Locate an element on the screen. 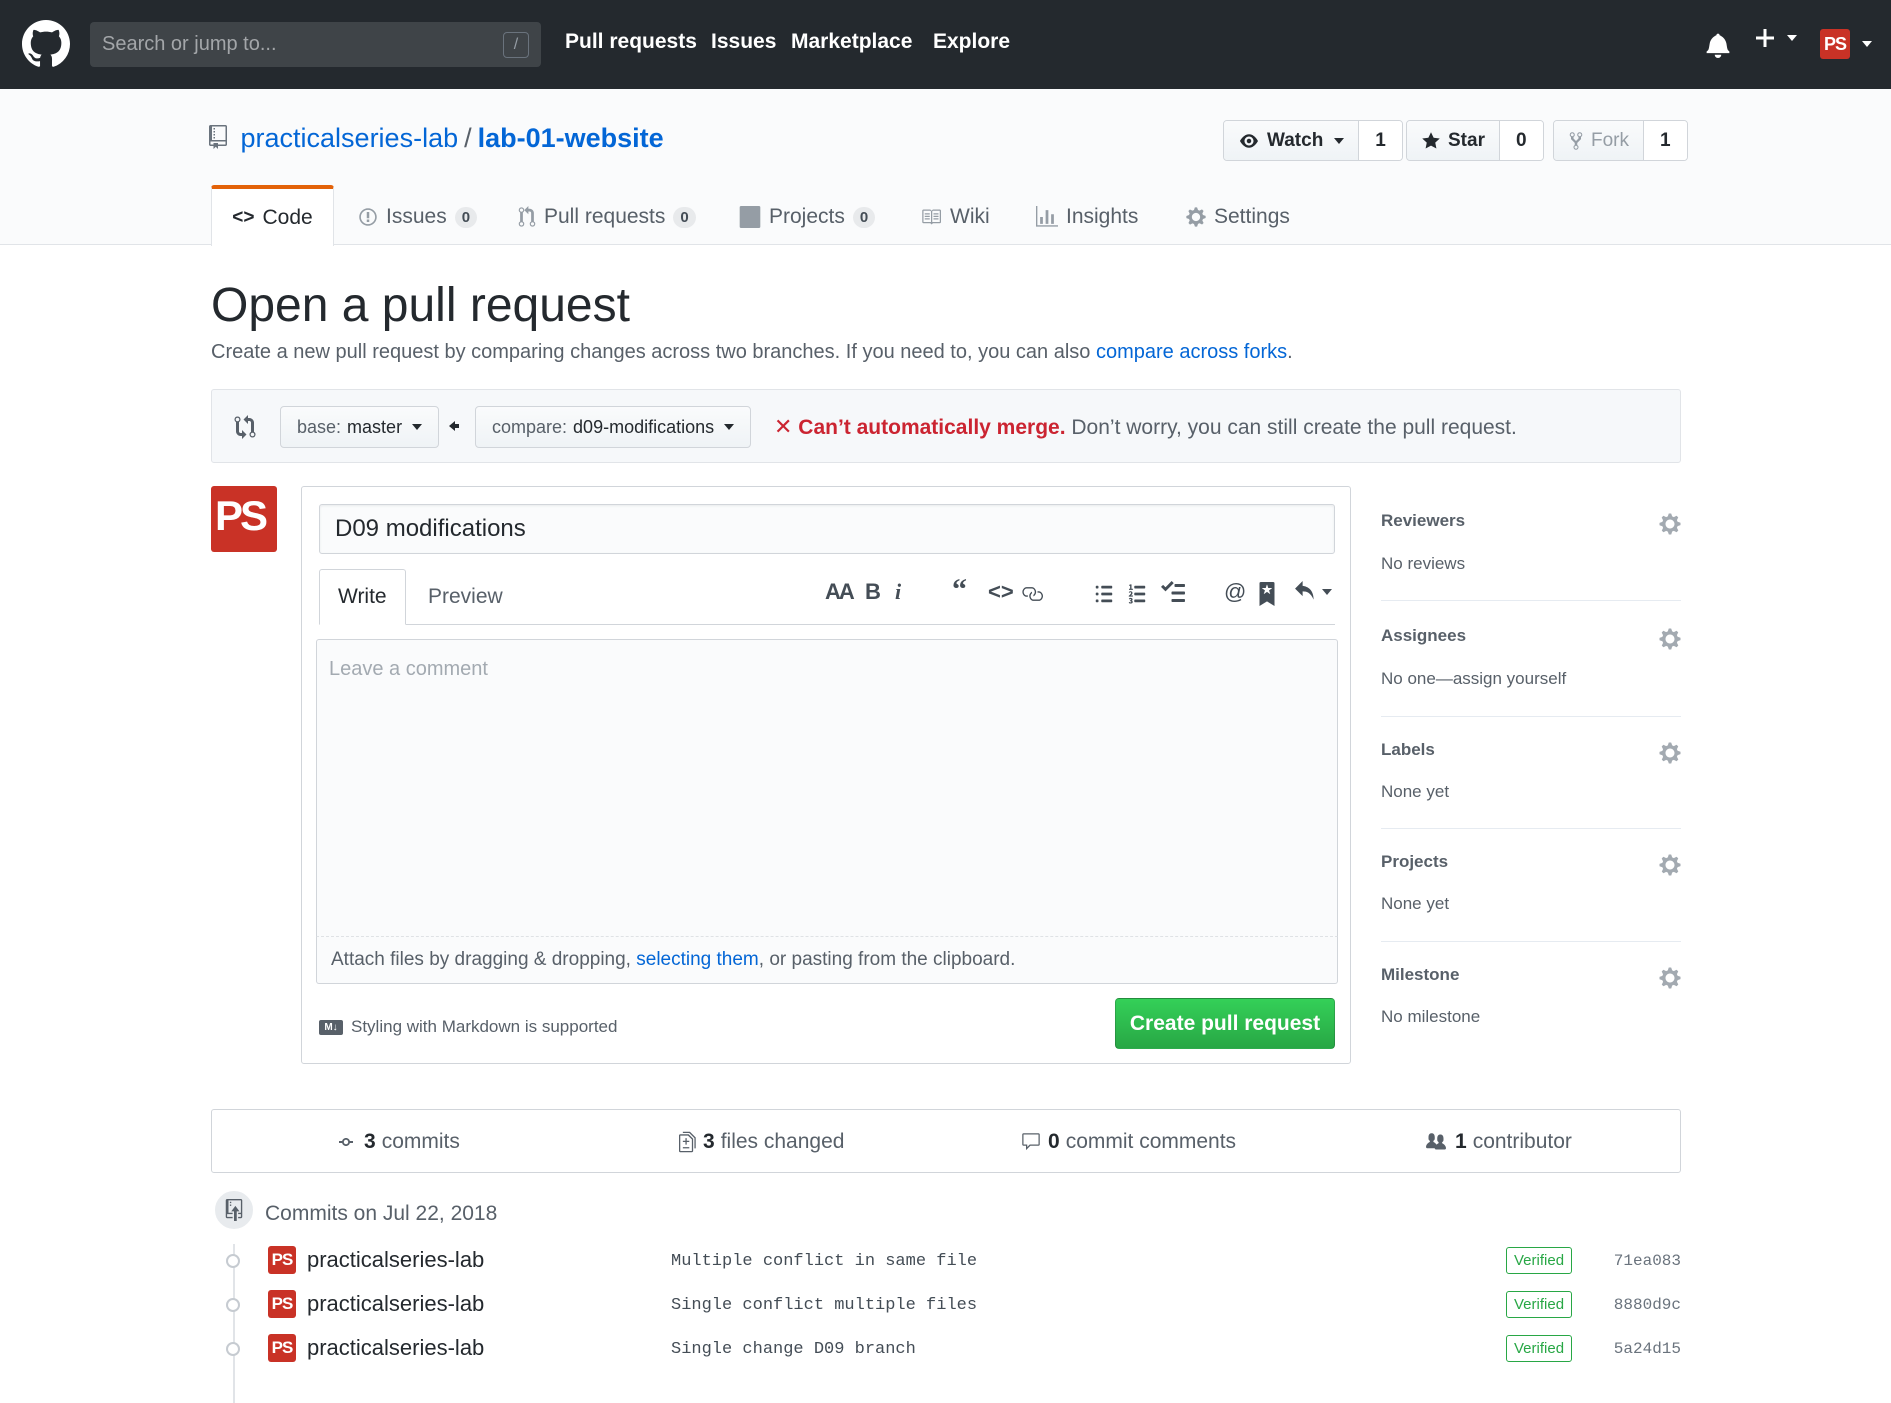  bell-icon is located at coordinates (1718, 45).